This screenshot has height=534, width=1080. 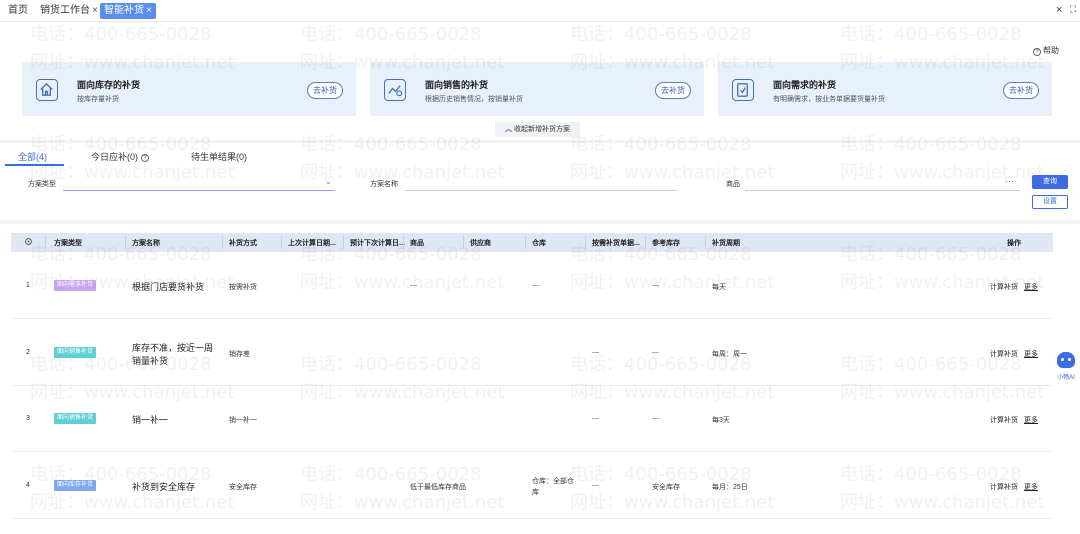 I want to click on tab-smart-replenish-label: 智能补货, so click(x=124, y=10).